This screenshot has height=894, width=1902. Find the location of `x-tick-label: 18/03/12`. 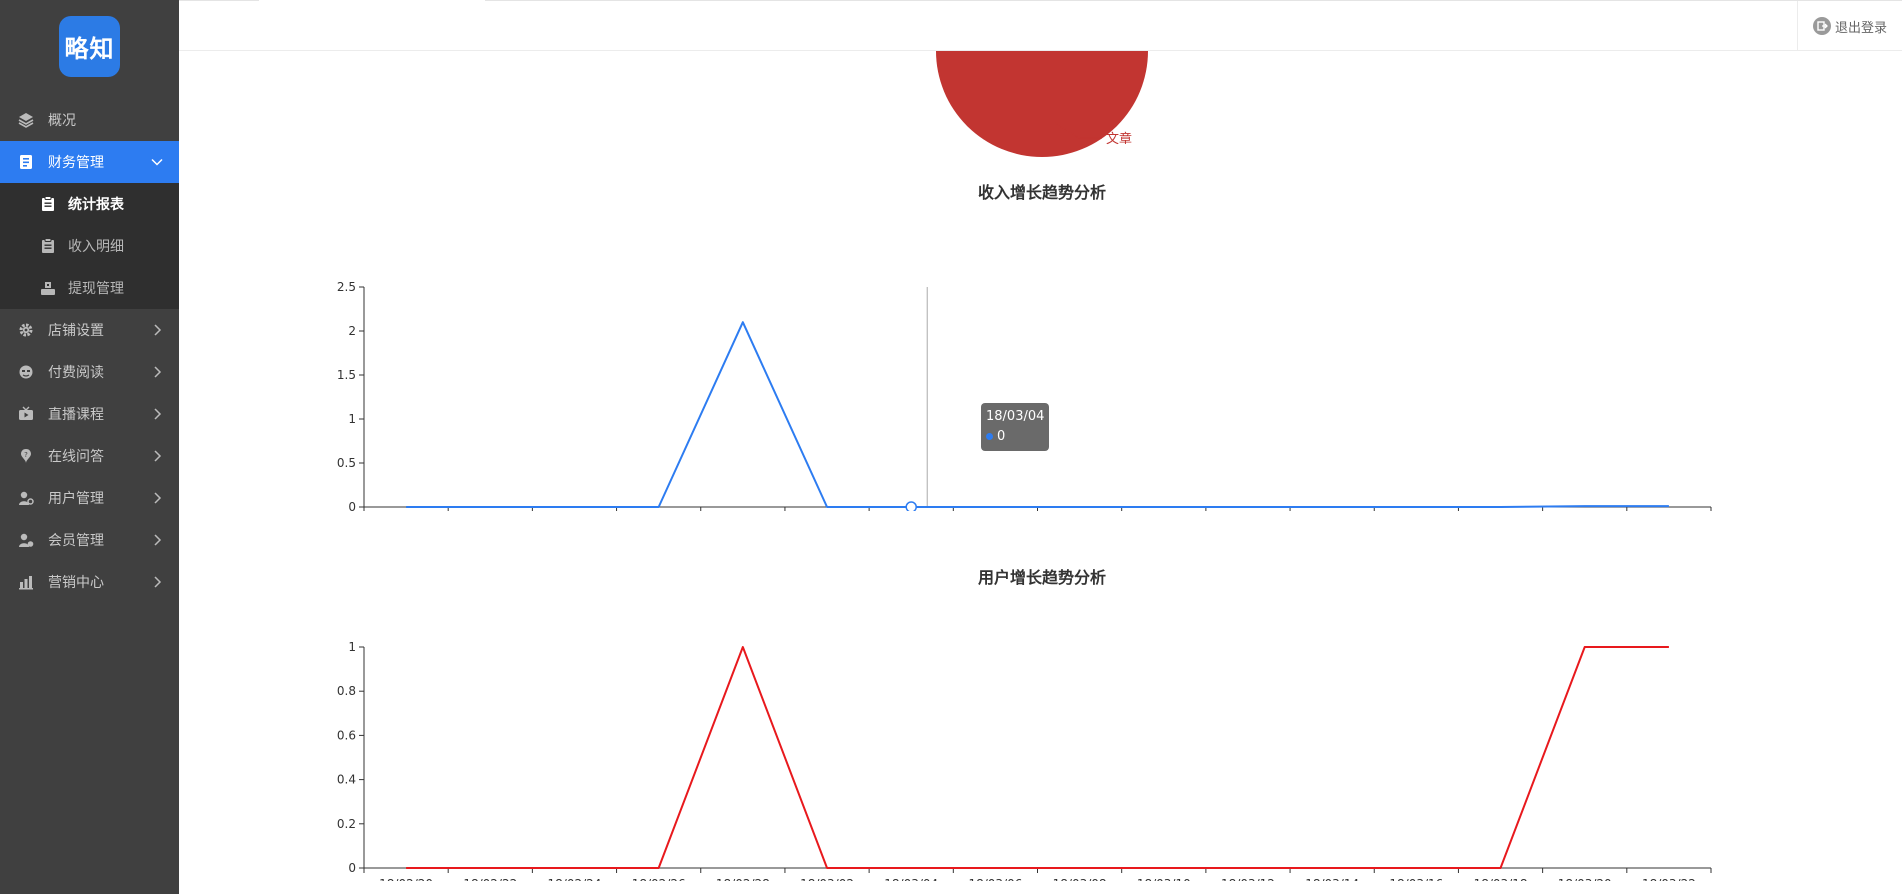

x-tick-label: 18/03/12 is located at coordinates (1248, 879).